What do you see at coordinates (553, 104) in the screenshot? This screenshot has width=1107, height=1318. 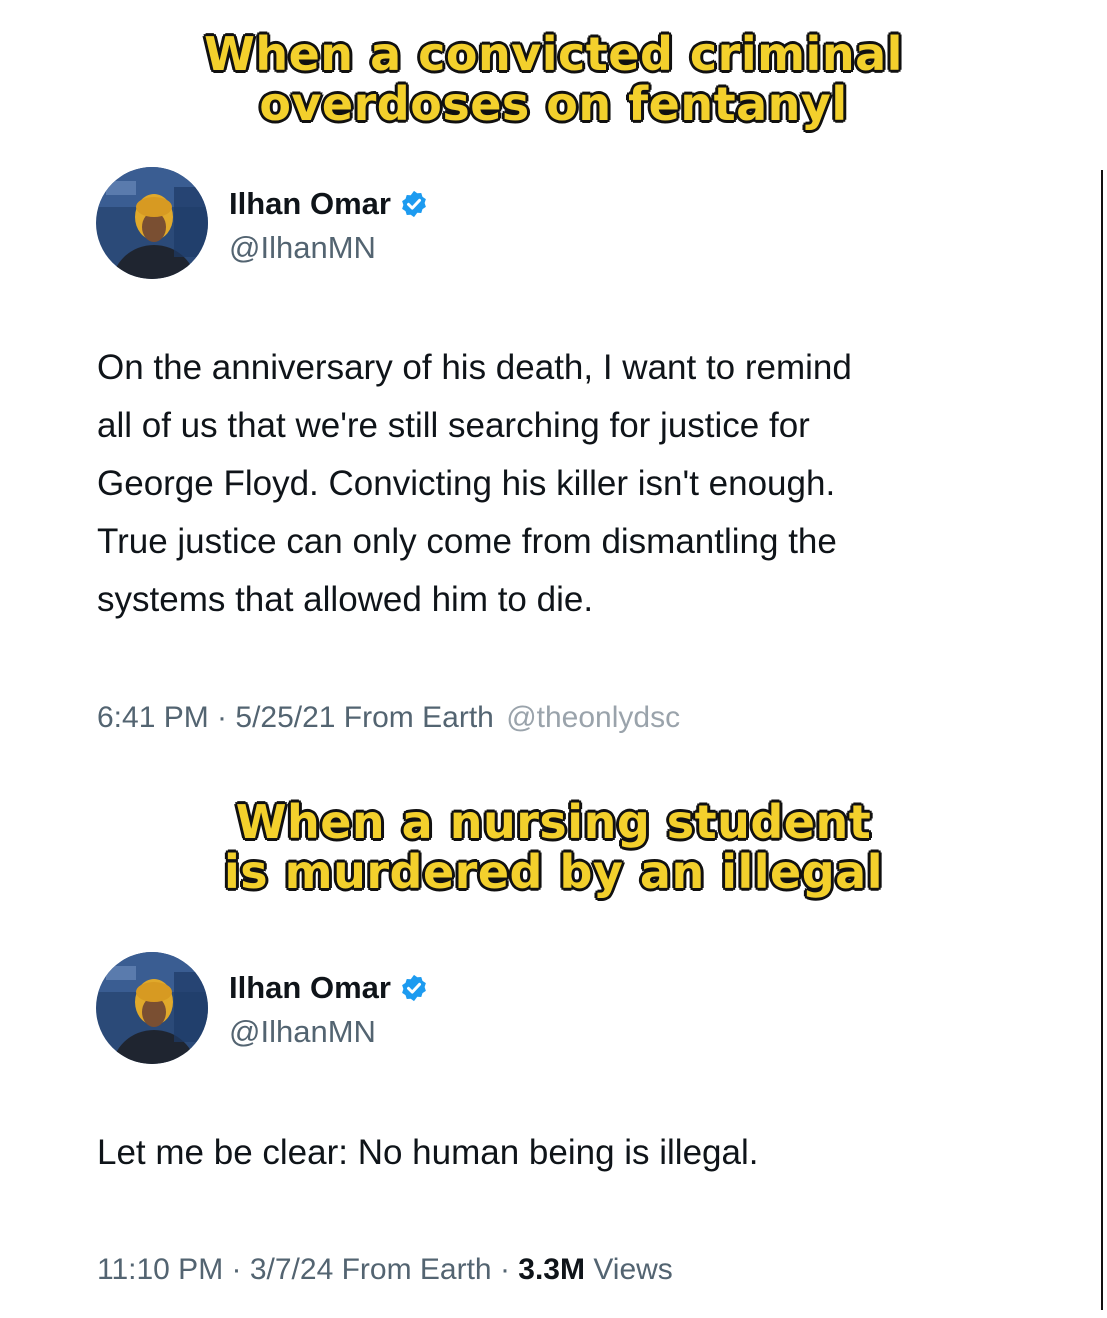 I see `caption-line: overdoses on fentanyl` at bounding box center [553, 104].